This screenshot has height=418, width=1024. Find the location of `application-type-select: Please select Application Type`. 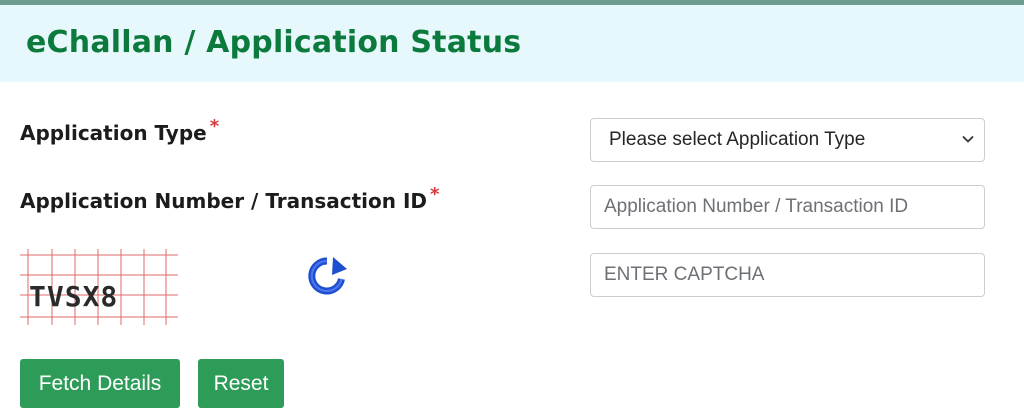

application-type-select: Please select Application Type is located at coordinates (787, 140).